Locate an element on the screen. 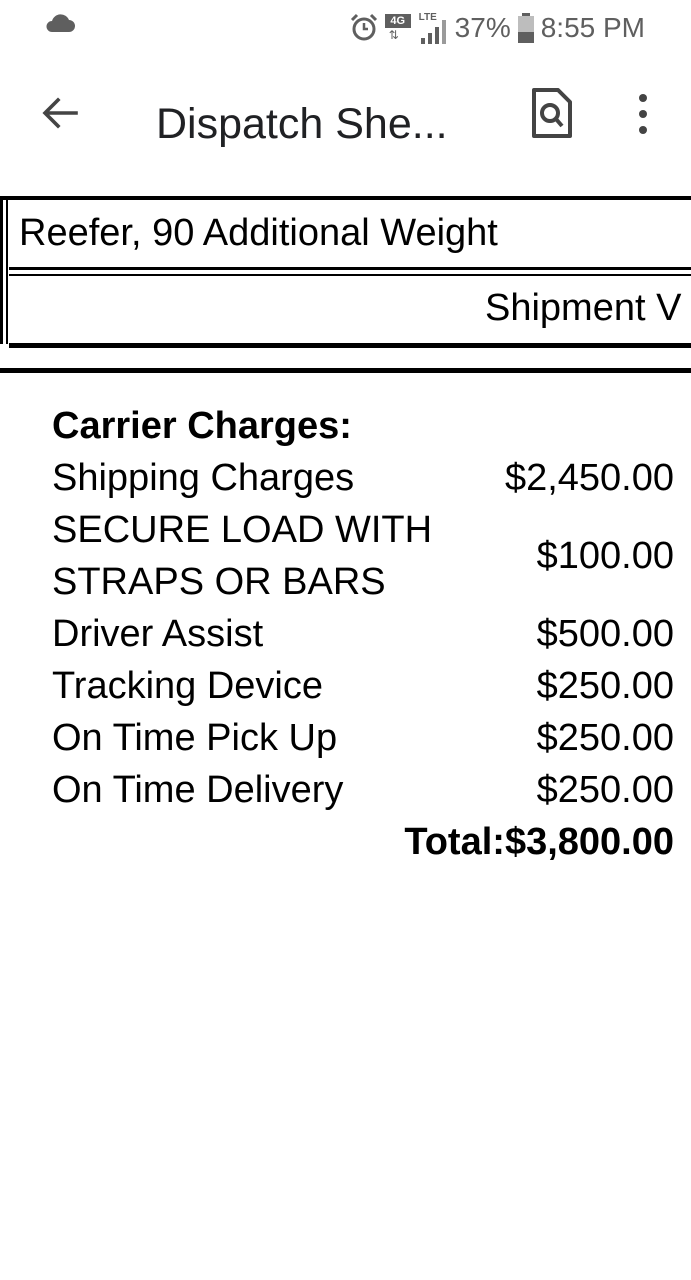 This screenshot has width=691, height=1280. lte-signal-icon: LTE is located at coordinates (434, 28).